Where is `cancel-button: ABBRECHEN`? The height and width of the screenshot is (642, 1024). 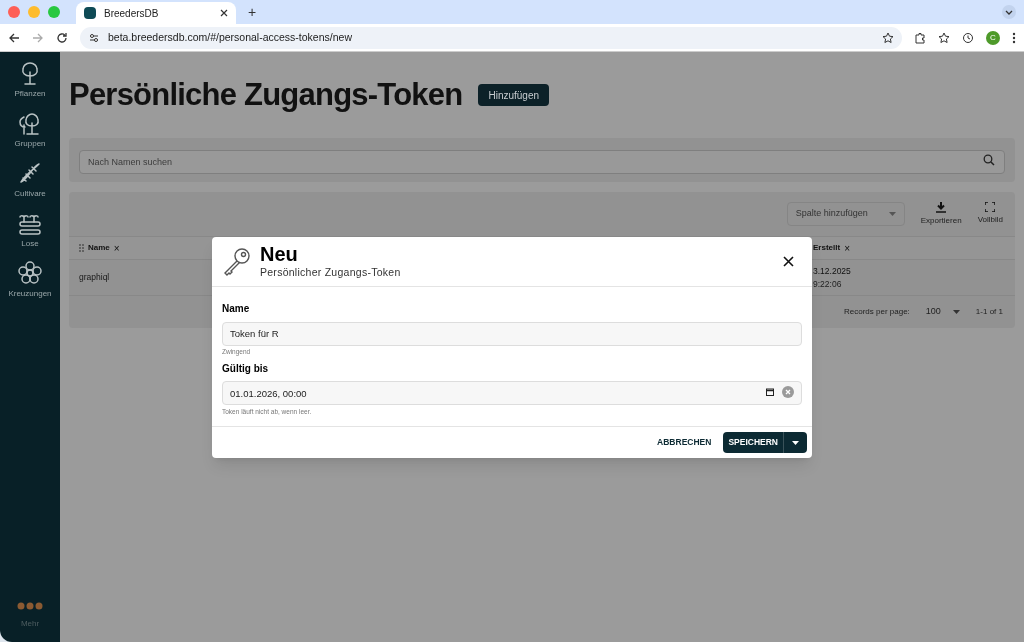
cancel-button: ABBRECHEN is located at coordinates (684, 442).